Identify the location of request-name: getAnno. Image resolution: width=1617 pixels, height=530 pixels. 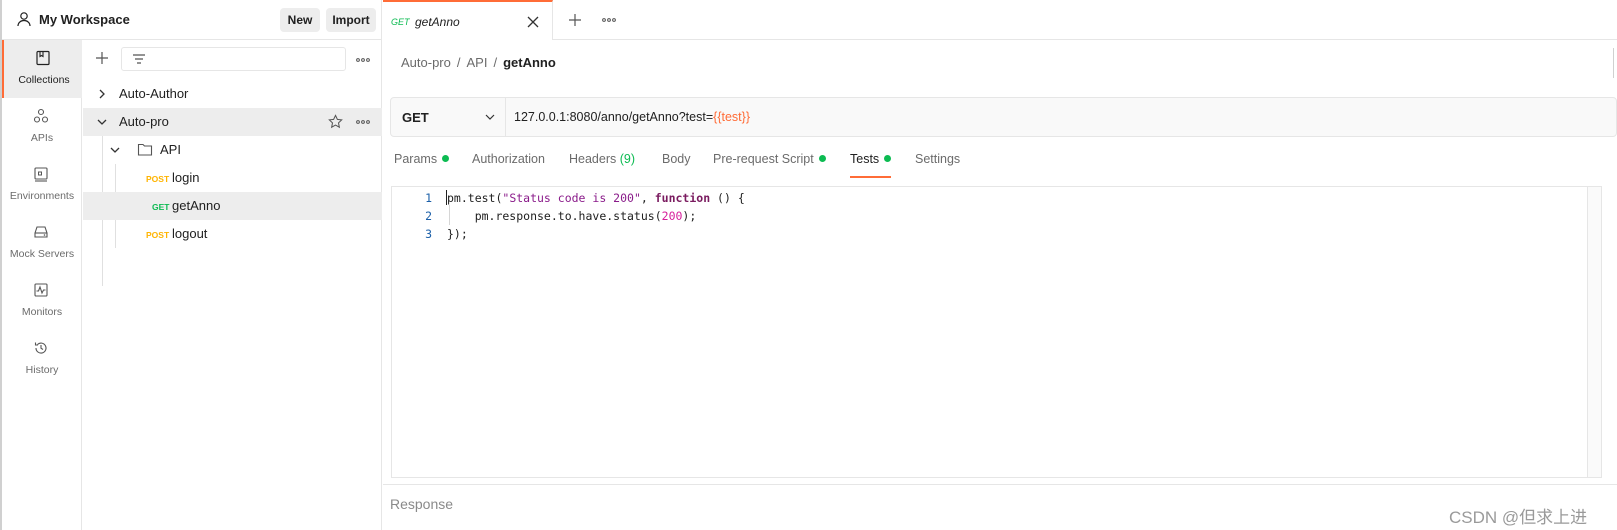
(196, 205).